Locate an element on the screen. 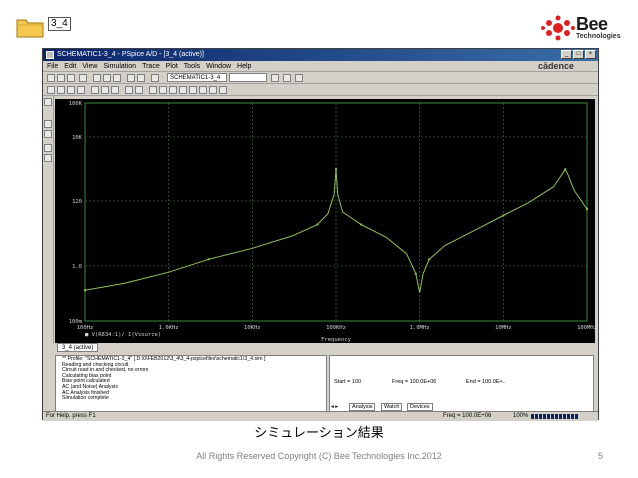  menu-simulation: Simulation is located at coordinates (119, 66).